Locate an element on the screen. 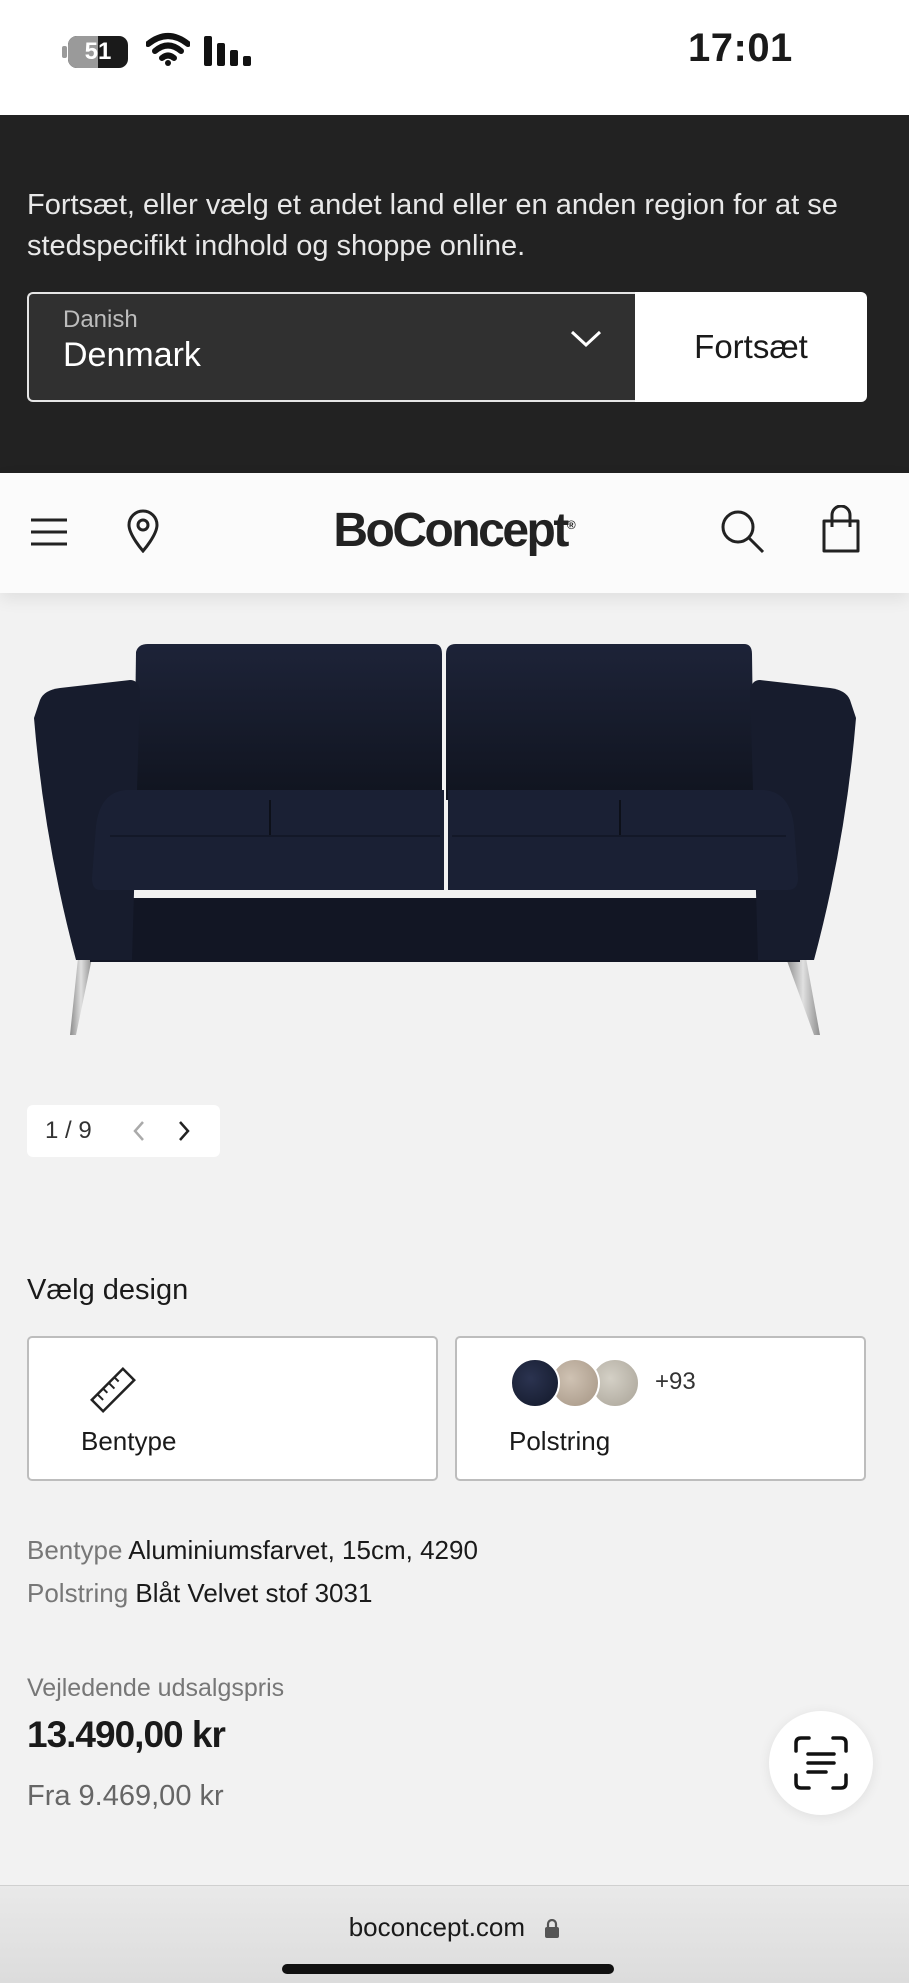 The width and height of the screenshot is (909, 1983). home-indicator is located at coordinates (448, 1969).